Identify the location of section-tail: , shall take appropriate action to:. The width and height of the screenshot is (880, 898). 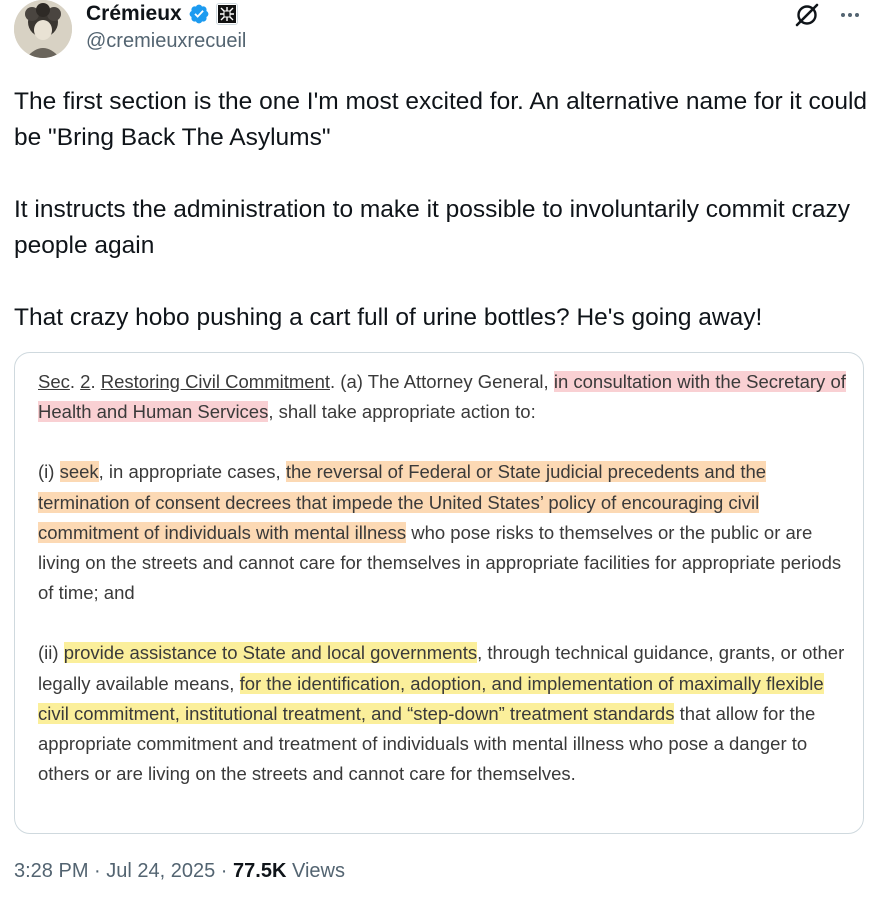
(402, 412).